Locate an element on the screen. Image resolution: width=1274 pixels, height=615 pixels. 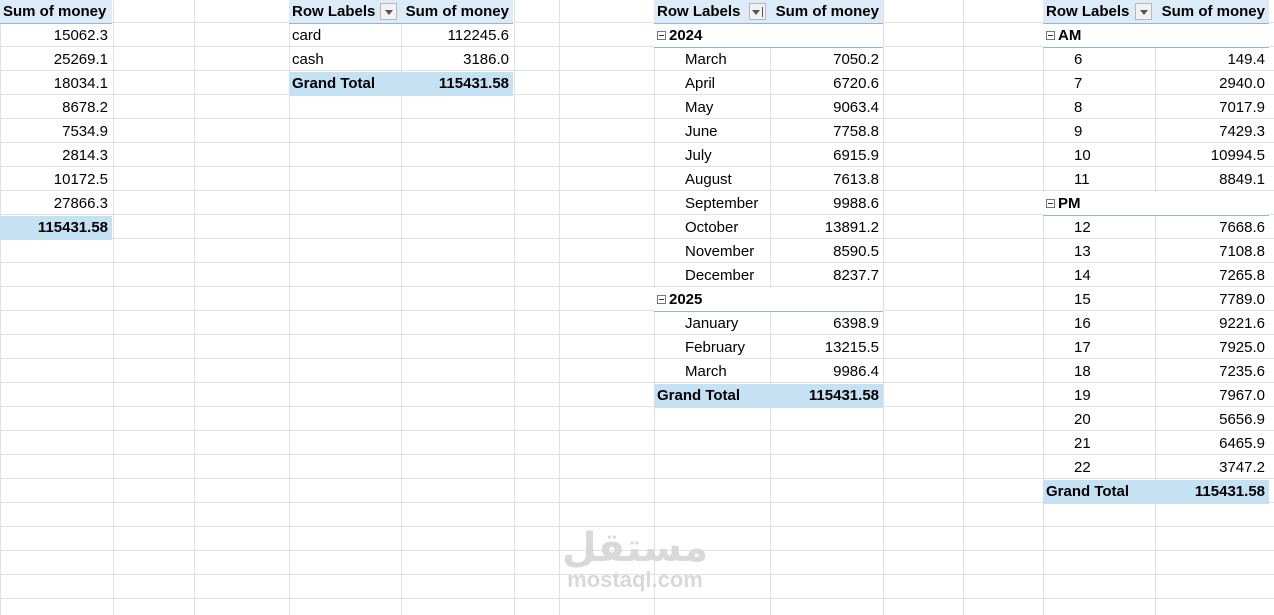
month-item-row: May 9063.4 is located at coordinates (768, 108).